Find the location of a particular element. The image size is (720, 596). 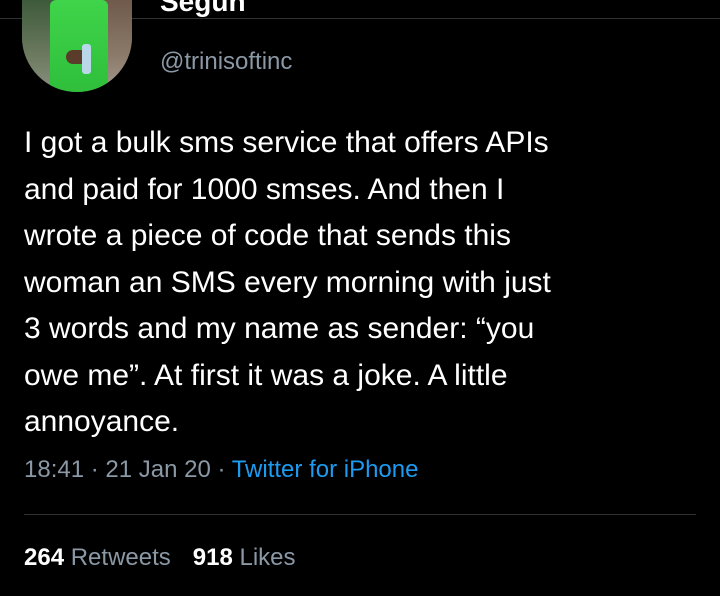

author-handle: @trinisoftinc is located at coordinates (226, 62).